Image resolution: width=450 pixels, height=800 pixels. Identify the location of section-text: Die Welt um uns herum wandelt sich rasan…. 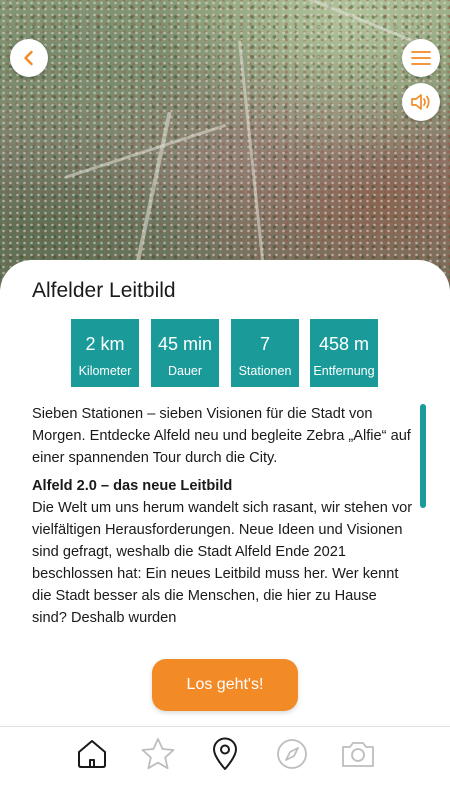
(222, 563).